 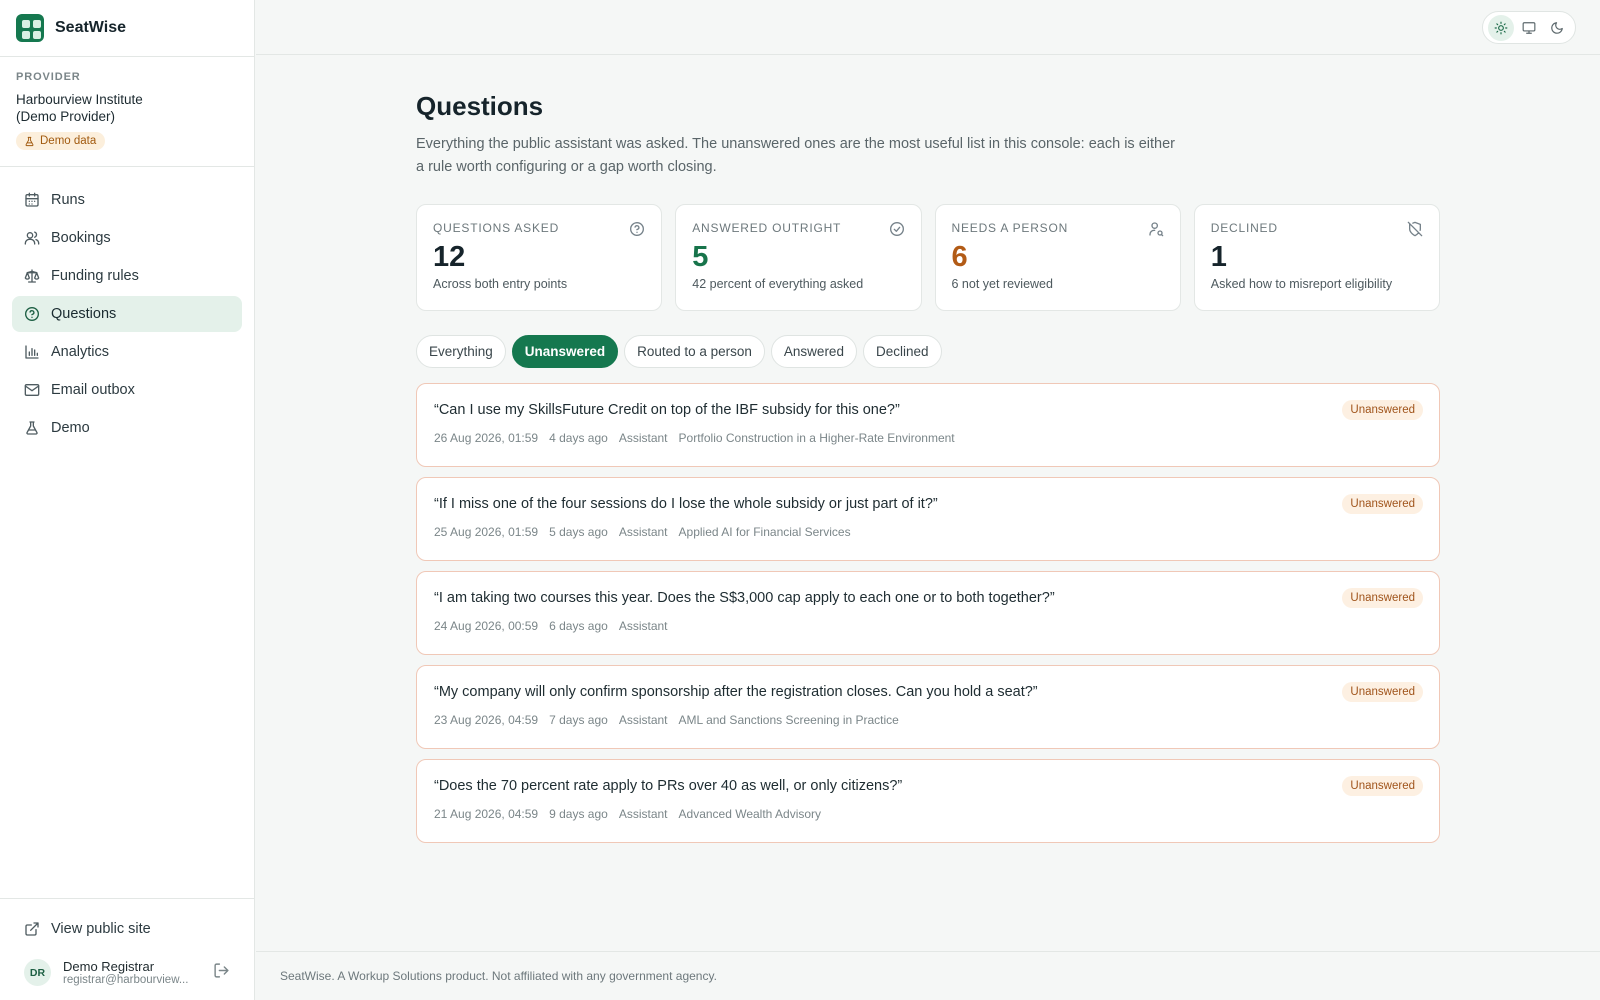 I want to click on light-theme-button, so click(x=1501, y=27).